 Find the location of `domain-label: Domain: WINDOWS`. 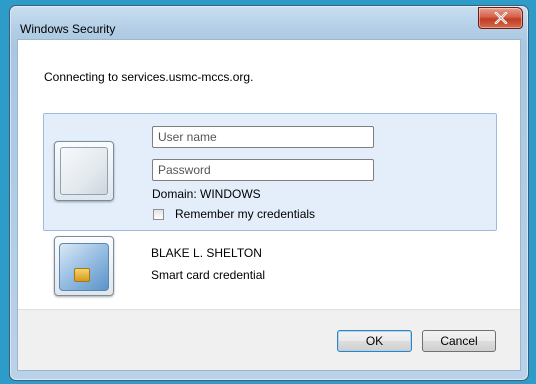

domain-label: Domain: WINDOWS is located at coordinates (206, 194).